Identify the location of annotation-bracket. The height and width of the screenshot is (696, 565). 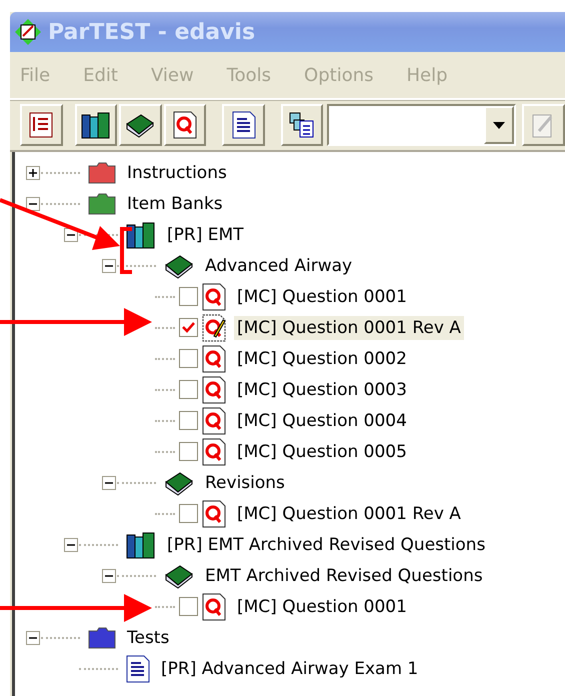
(126, 250).